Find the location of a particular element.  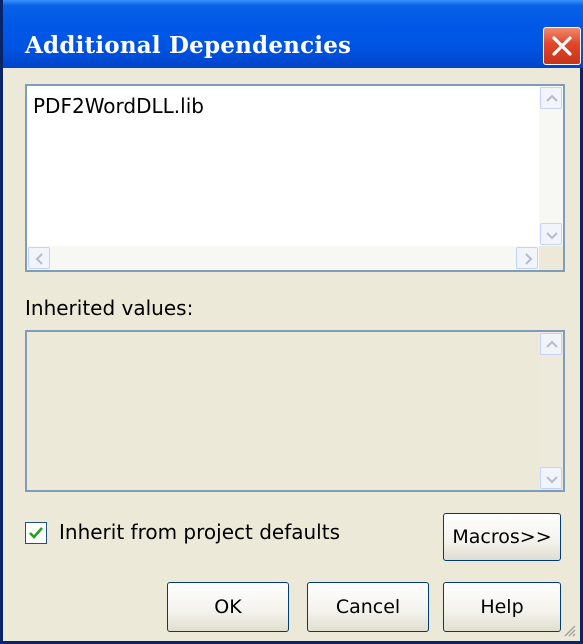

resize-grip-icon is located at coordinates (569, 630).